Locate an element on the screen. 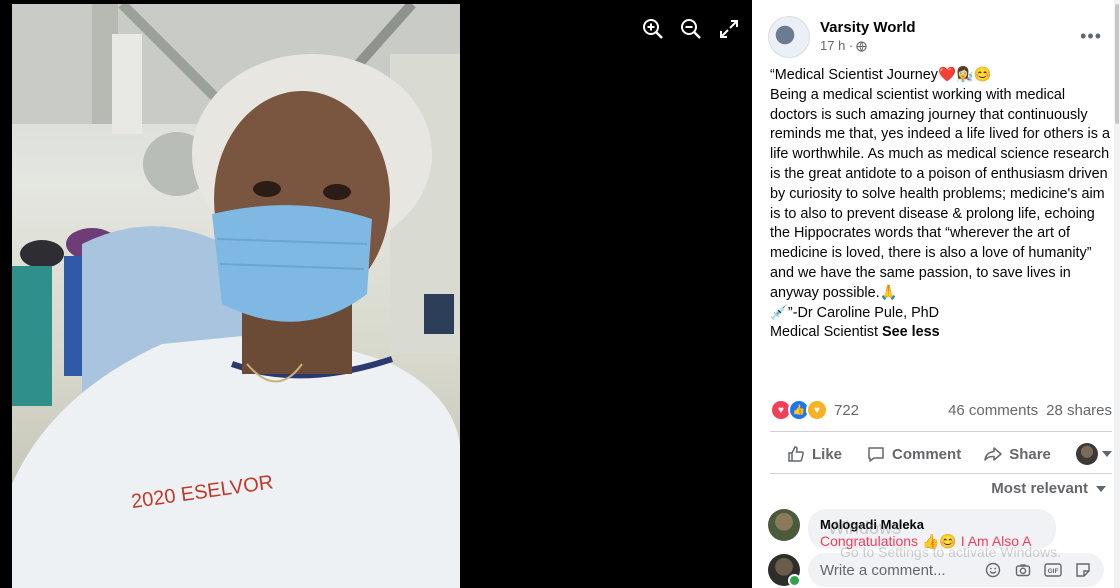  reaction-count: 722 is located at coordinates (846, 410).